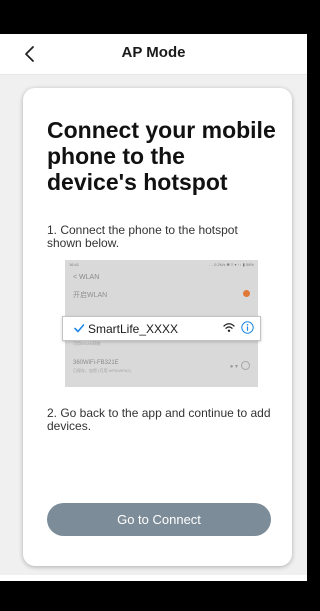  Describe the element at coordinates (90, 295) in the screenshot. I see `preview-wlan-label: 开启WLAN` at that location.